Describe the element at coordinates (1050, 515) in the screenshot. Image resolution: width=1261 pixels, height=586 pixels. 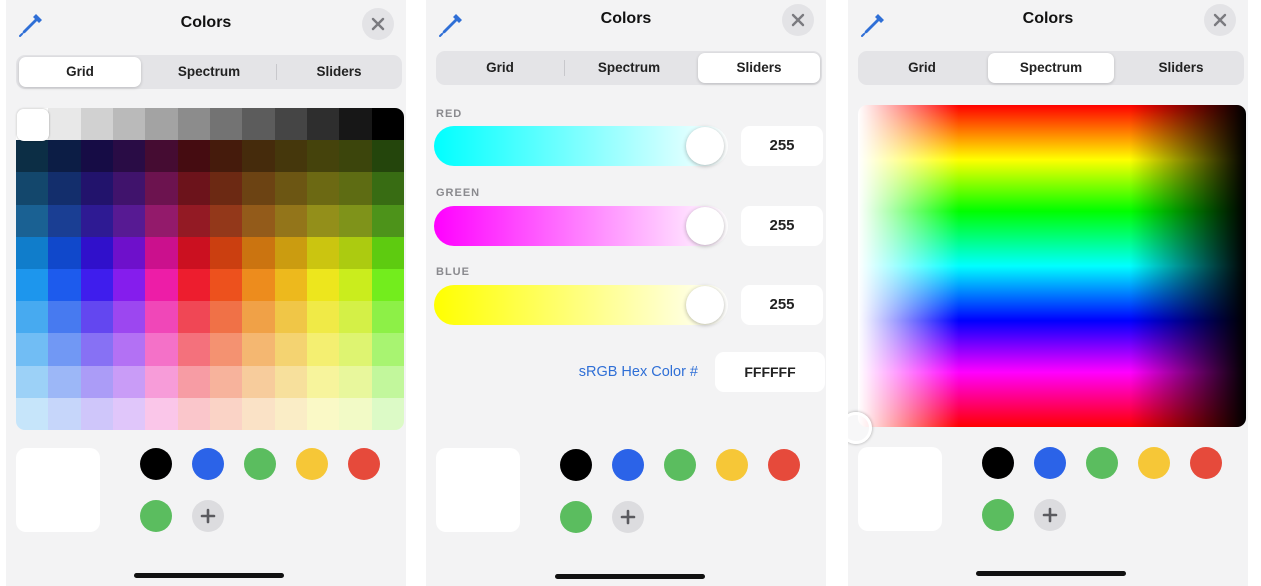
I see `add-swatch-button` at that location.